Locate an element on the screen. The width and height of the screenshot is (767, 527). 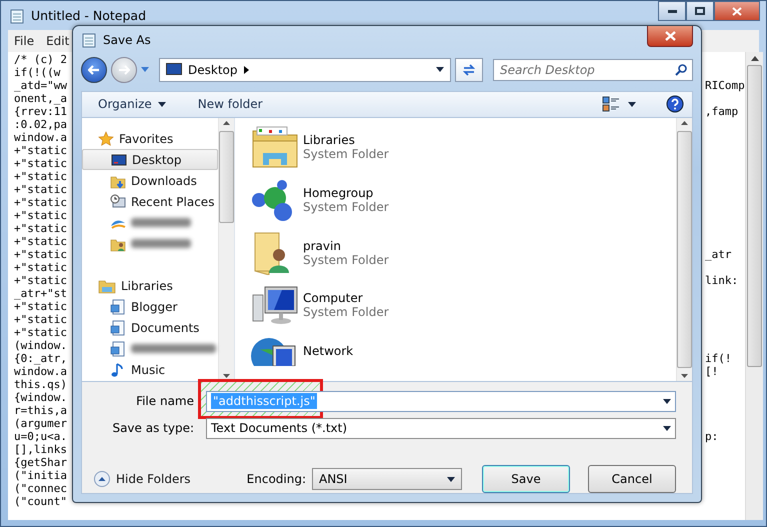
code-line: ("connec is located at coordinates (40, 488).